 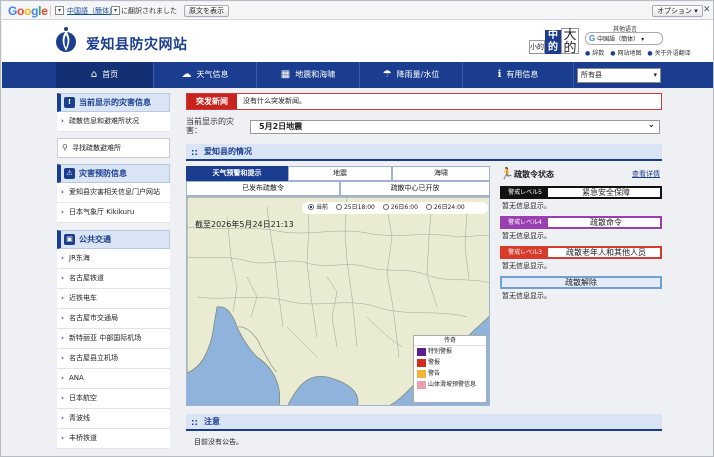 I want to click on warning-icon: ⚠, so click(x=69, y=173).